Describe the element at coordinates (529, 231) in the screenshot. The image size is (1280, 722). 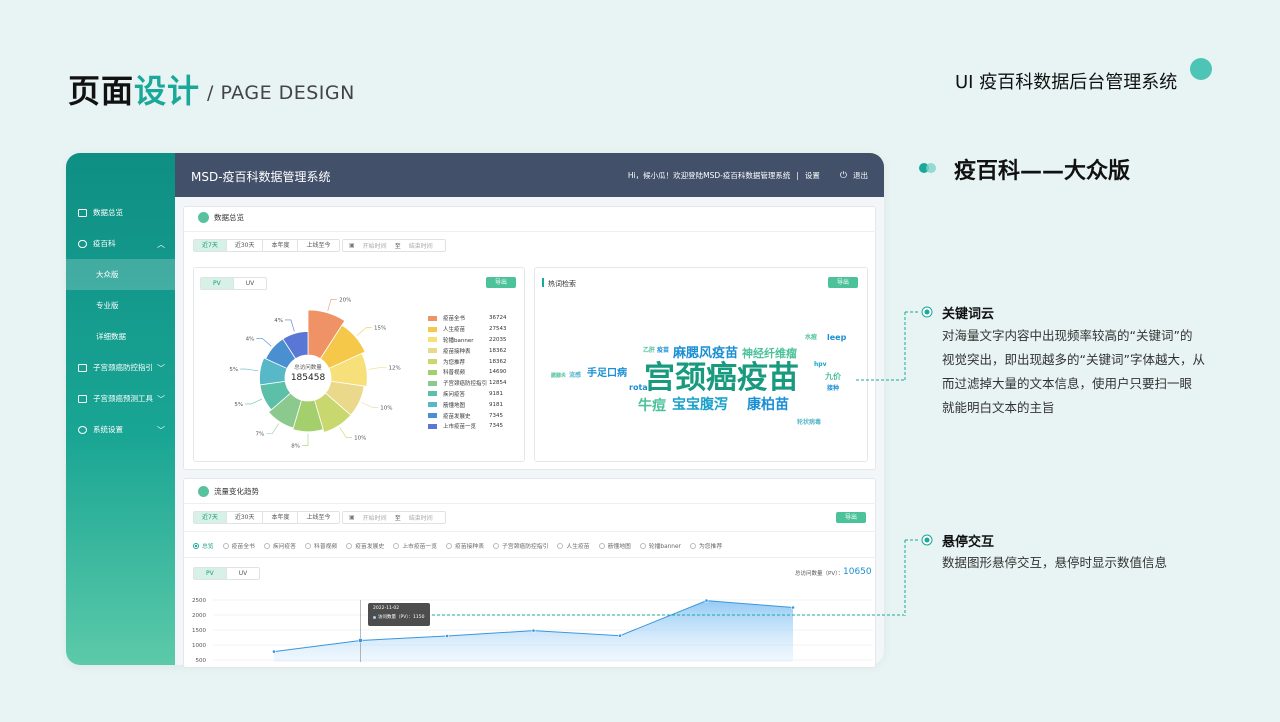
I see `divider` at that location.